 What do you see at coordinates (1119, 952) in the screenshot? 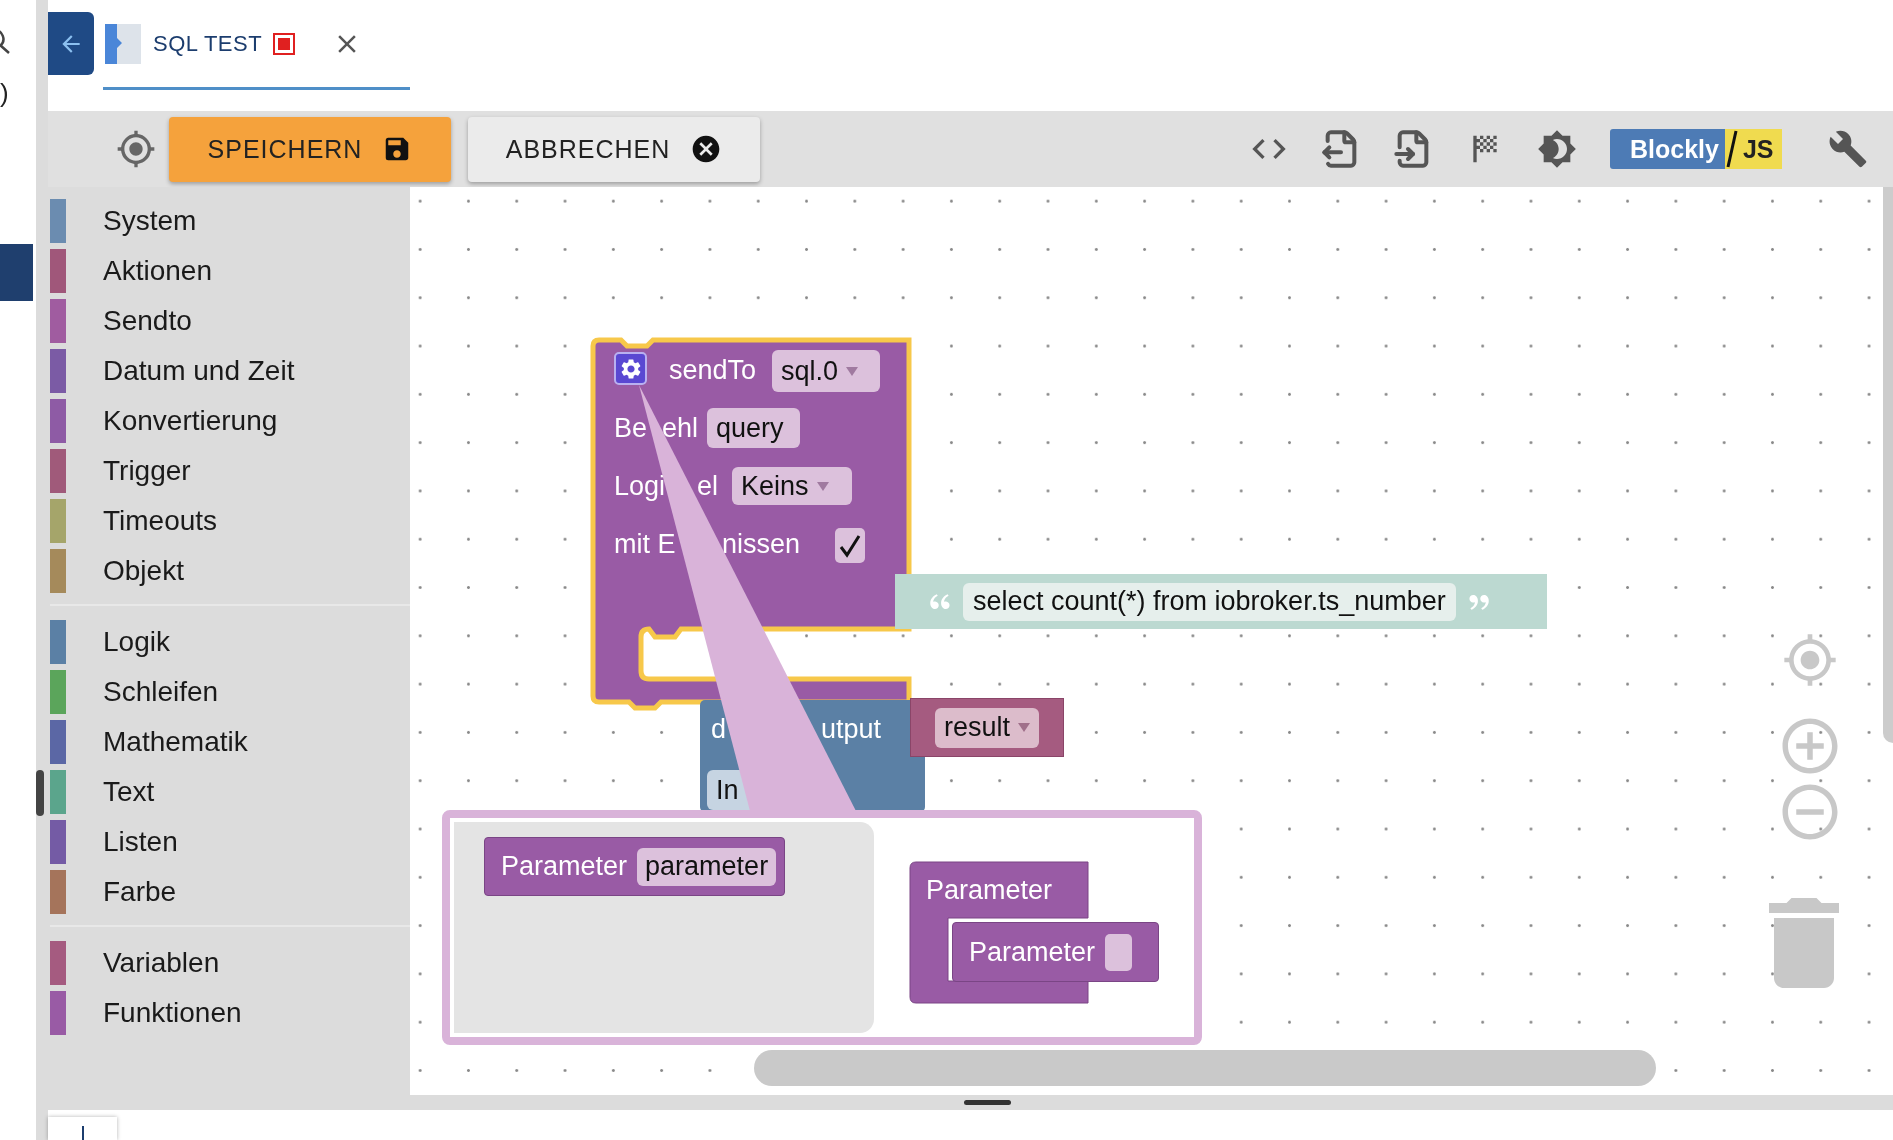
I see `empty-field` at bounding box center [1119, 952].